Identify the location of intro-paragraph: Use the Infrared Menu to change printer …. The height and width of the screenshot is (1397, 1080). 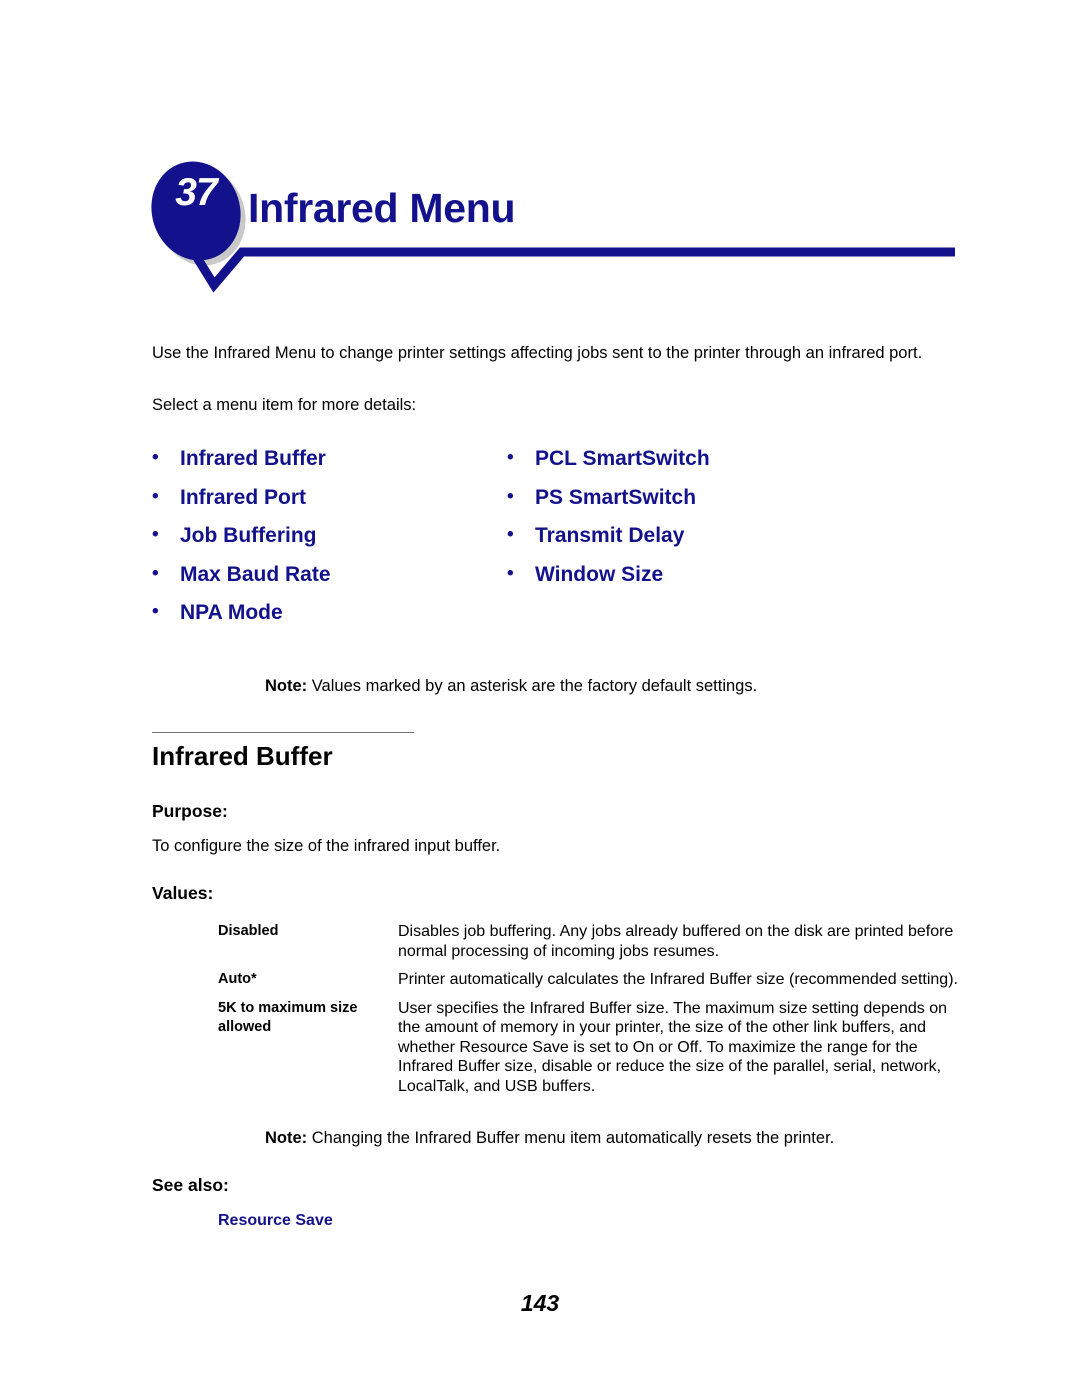
(537, 353).